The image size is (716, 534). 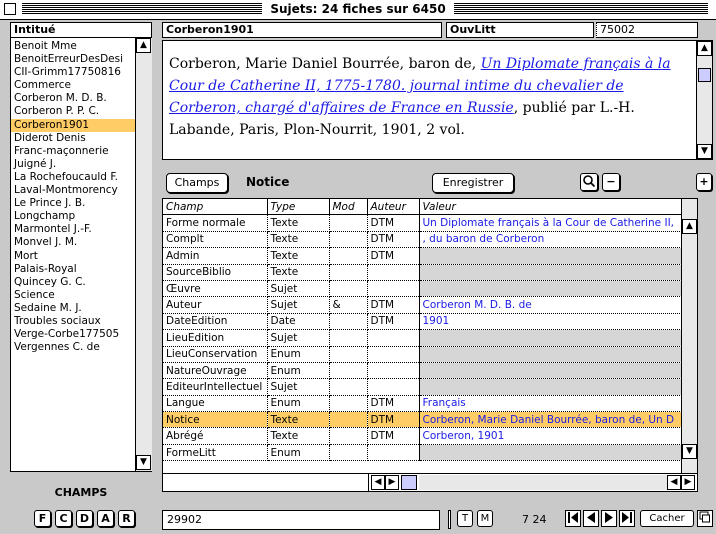 I want to click on plus-icon: +, so click(x=704, y=182).